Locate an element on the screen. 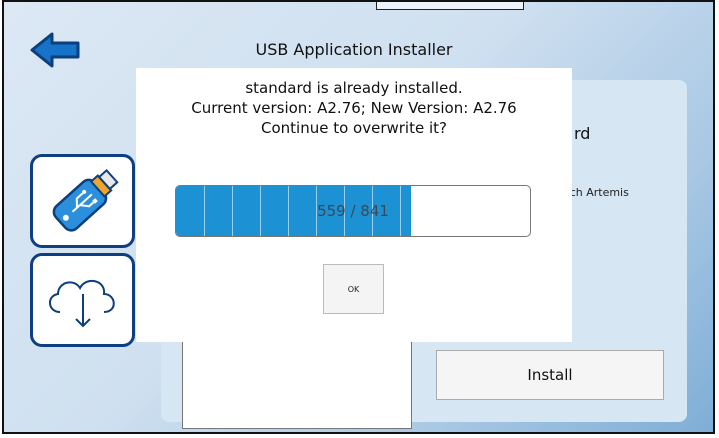  top-tab is located at coordinates (450, 6).